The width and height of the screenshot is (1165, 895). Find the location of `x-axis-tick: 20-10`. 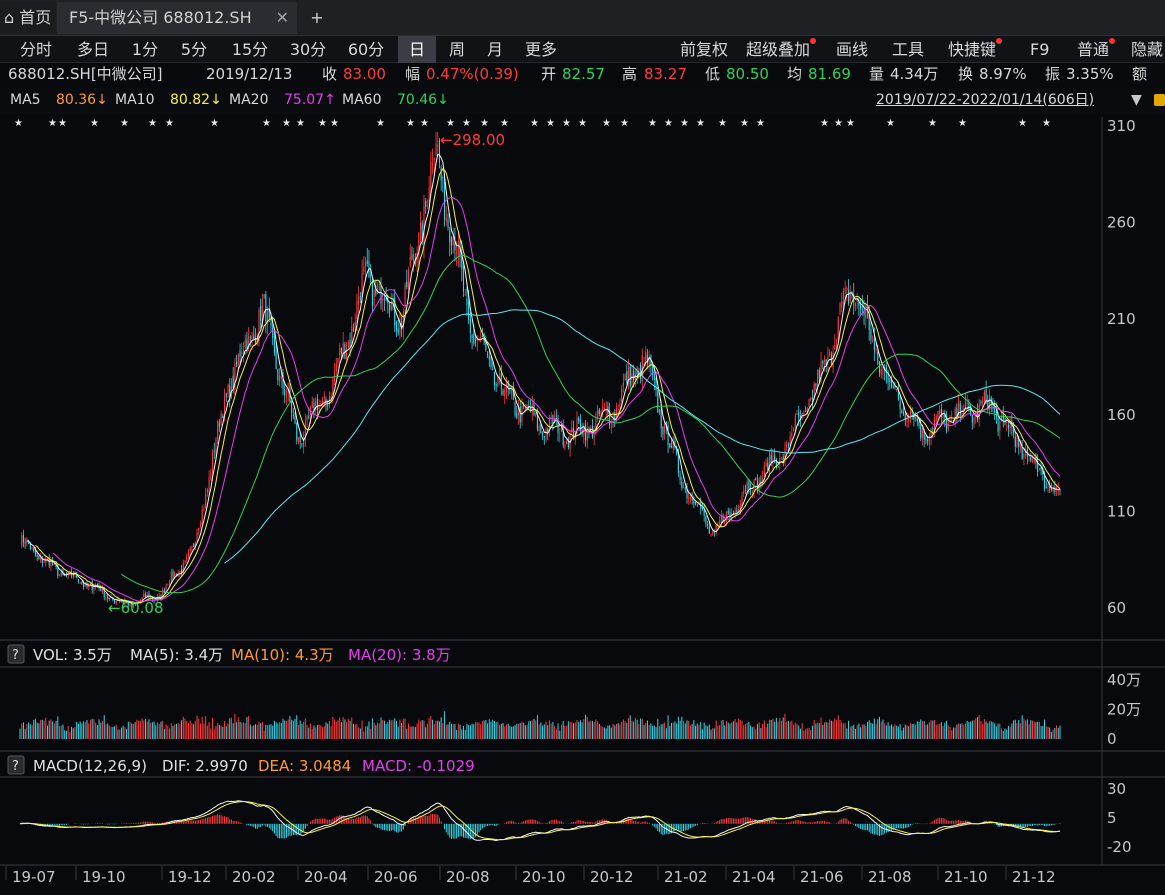

x-axis-tick: 20-10 is located at coordinates (544, 877).